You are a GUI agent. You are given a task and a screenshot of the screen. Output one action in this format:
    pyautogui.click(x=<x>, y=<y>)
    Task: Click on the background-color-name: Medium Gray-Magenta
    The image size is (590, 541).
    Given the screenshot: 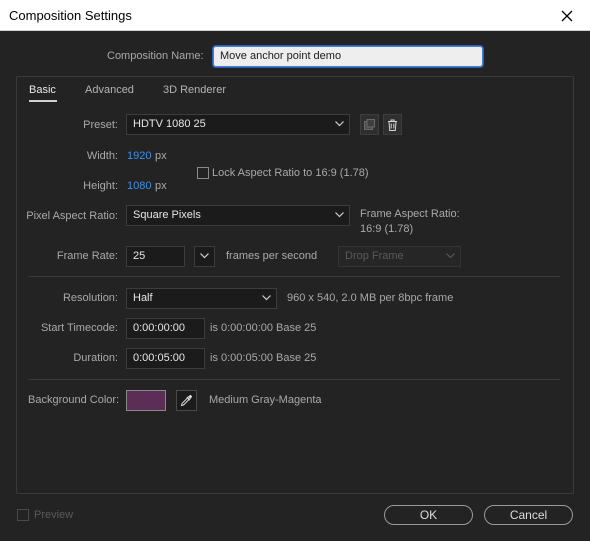 What is the action you would take?
    pyautogui.click(x=265, y=400)
    